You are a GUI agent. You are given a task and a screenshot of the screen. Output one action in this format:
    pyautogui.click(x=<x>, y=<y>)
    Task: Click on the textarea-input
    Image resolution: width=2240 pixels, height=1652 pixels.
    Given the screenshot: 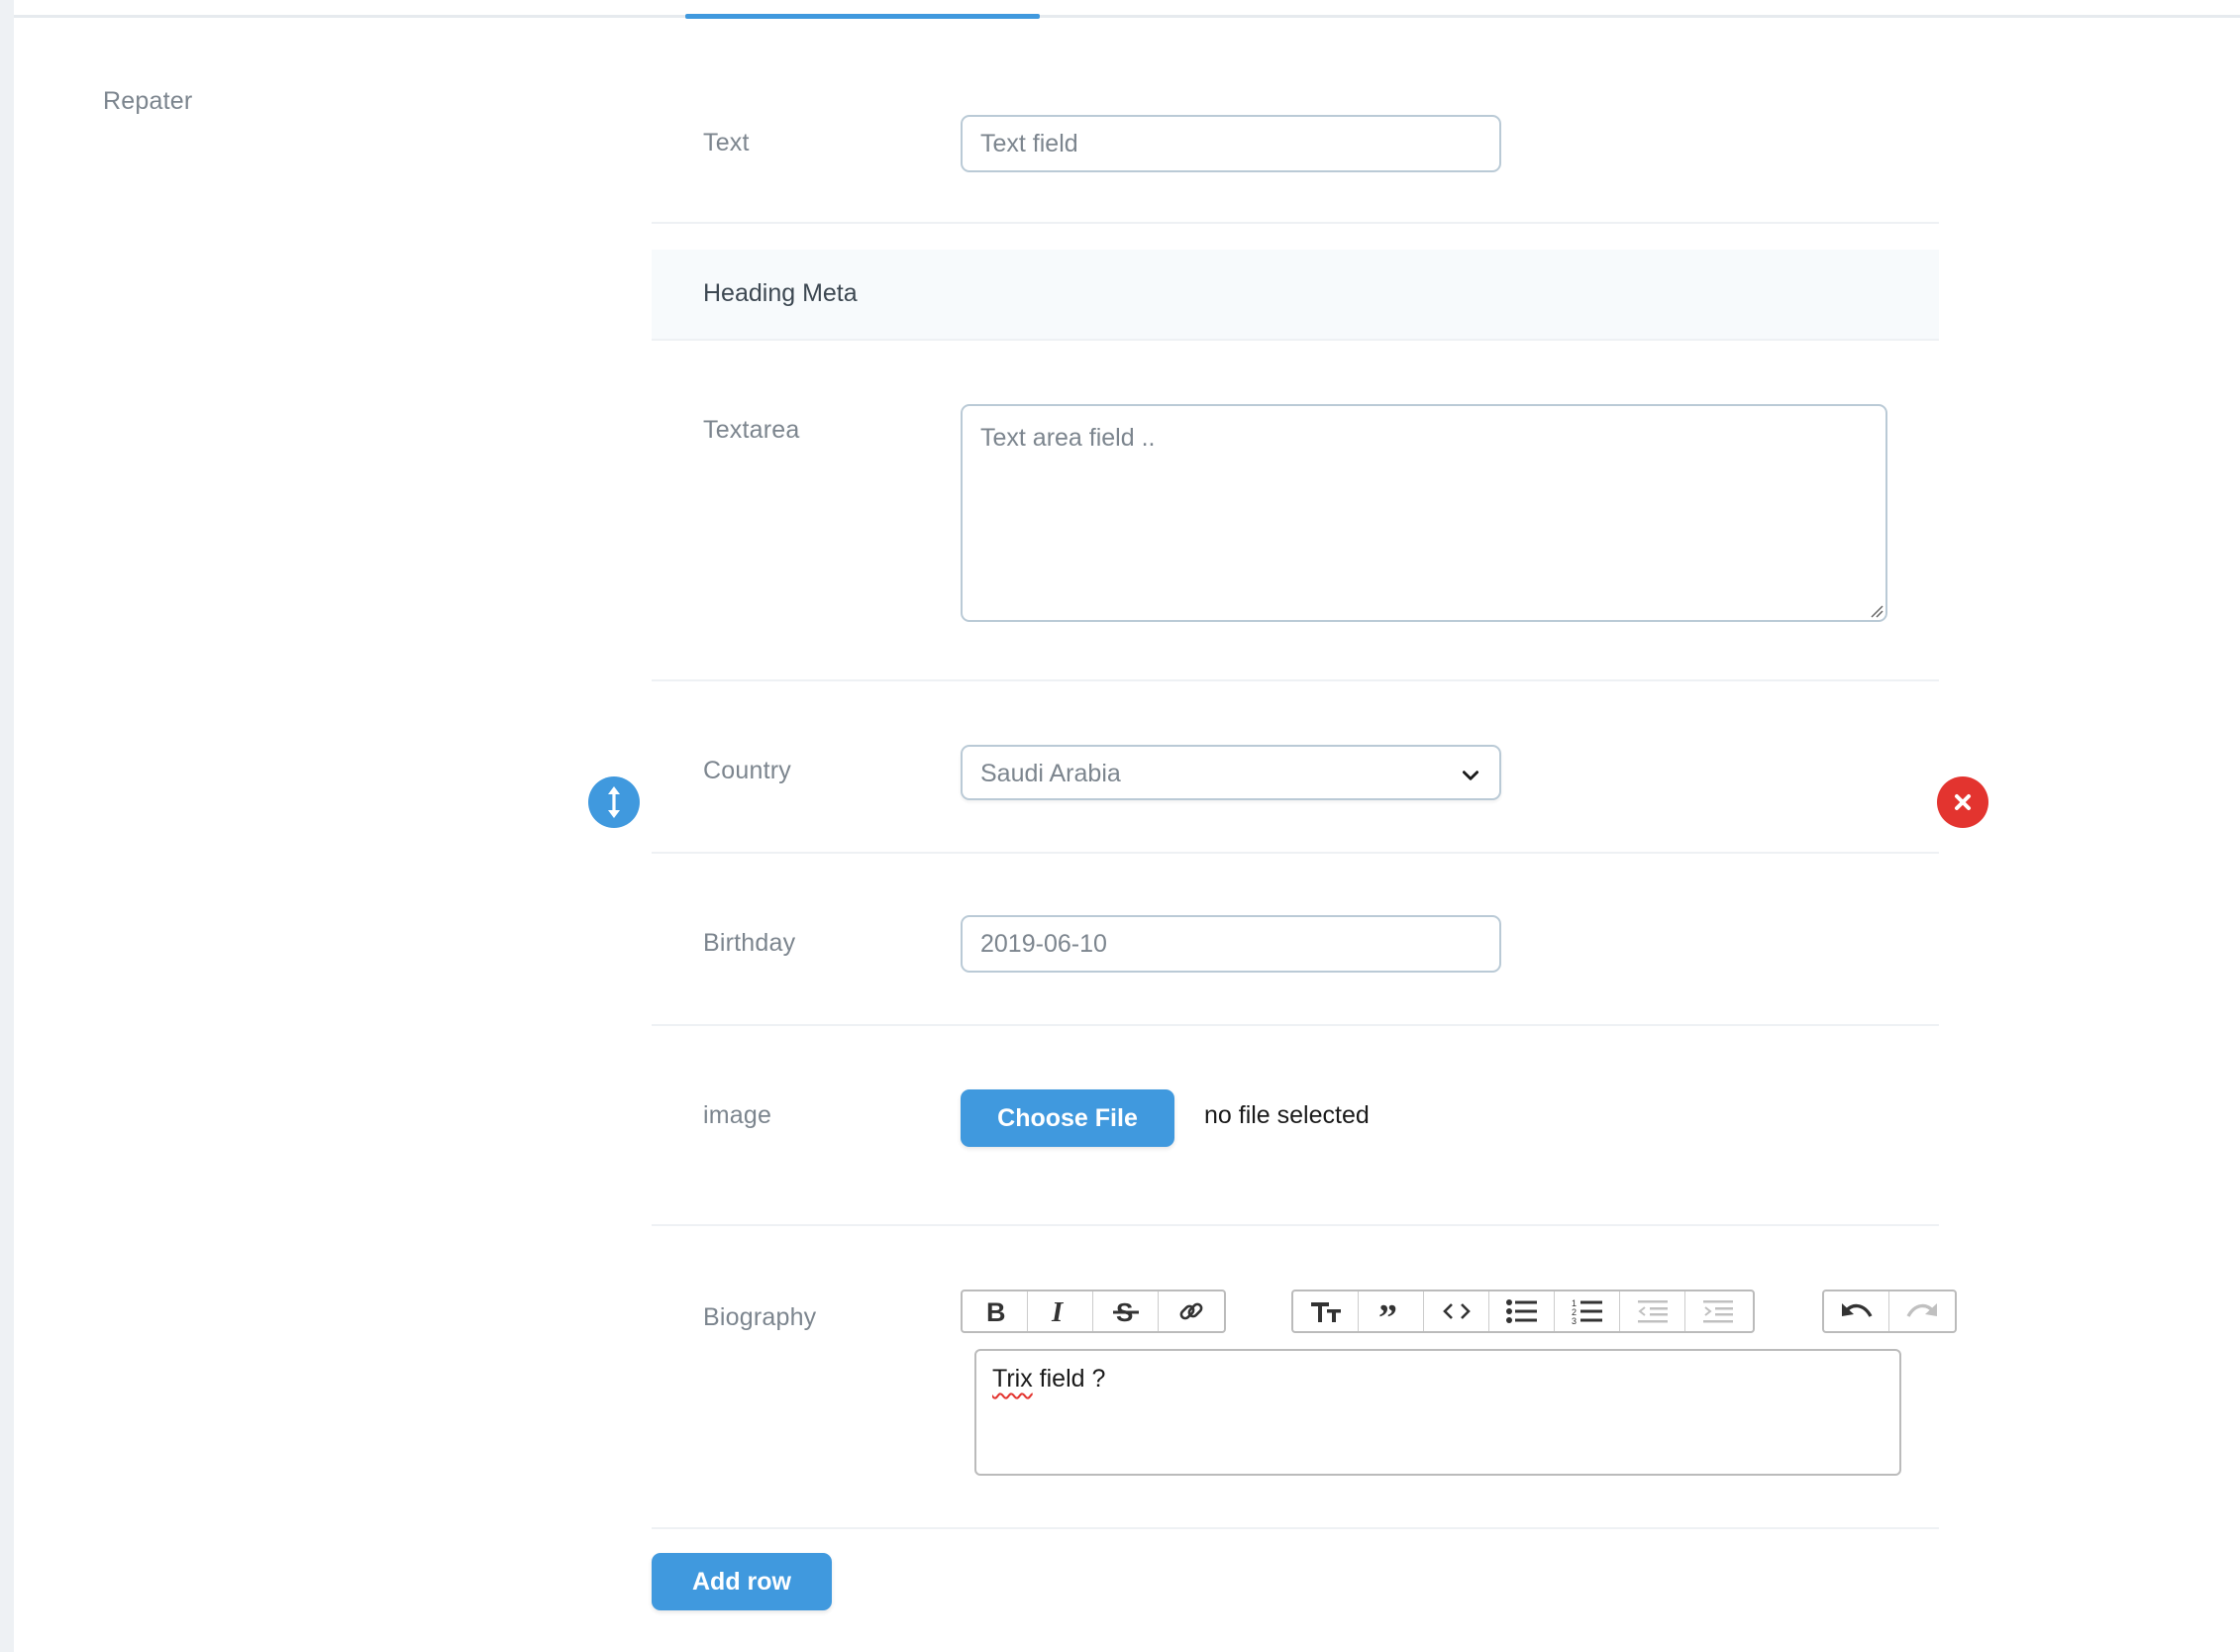 What is the action you would take?
    pyautogui.click(x=1424, y=513)
    